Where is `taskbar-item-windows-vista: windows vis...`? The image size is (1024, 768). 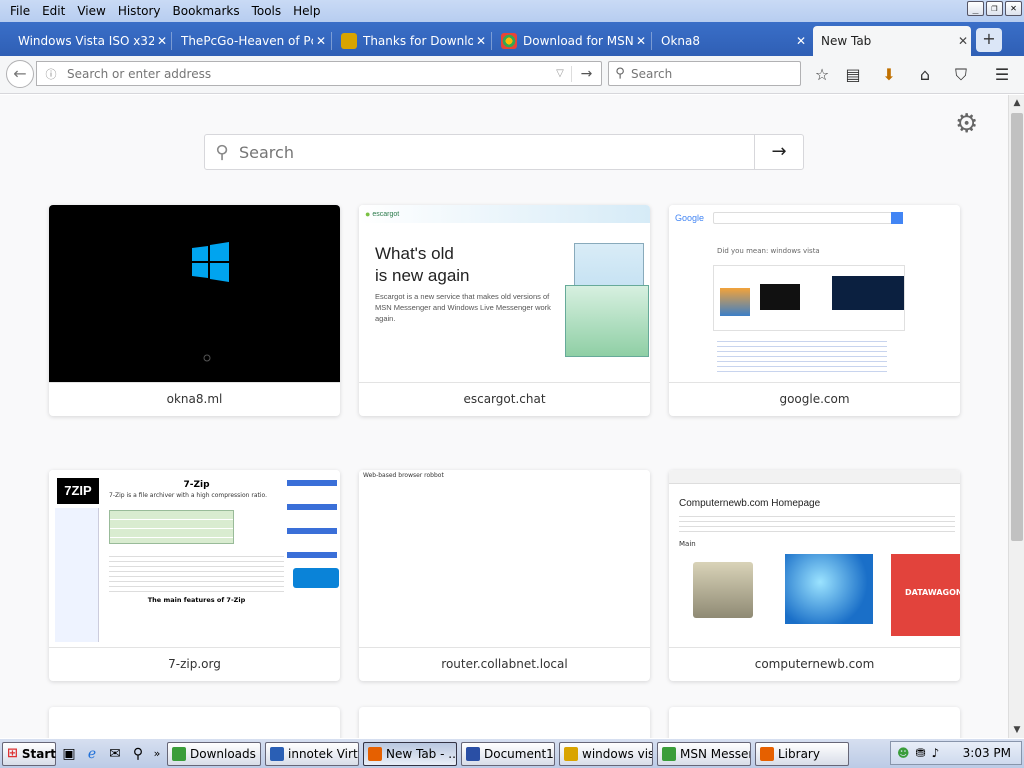 taskbar-item-windows-vista: windows vis... is located at coordinates (606, 753).